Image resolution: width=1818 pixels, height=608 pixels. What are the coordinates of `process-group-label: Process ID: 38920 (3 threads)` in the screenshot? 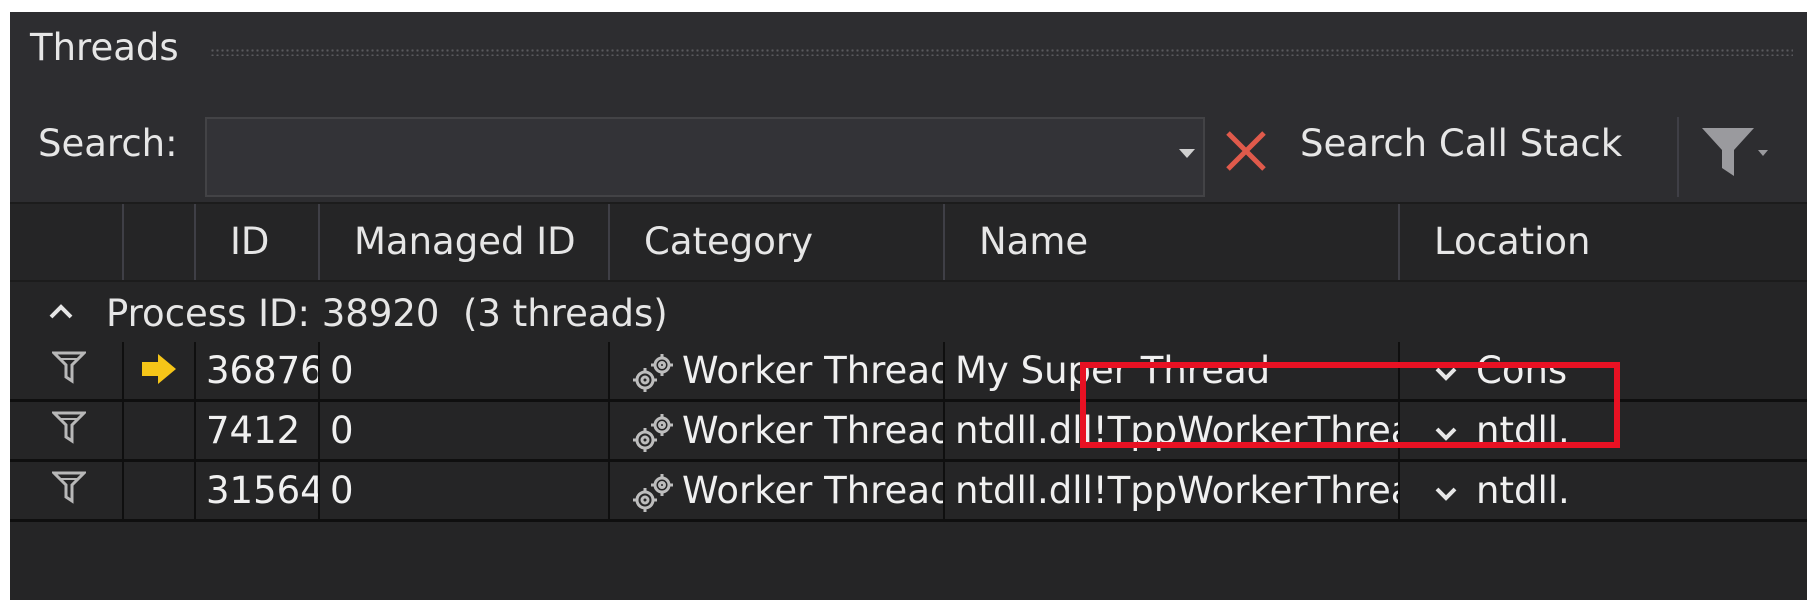 It's located at (387, 313).